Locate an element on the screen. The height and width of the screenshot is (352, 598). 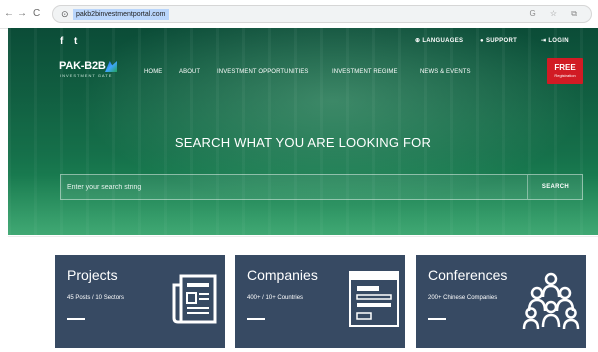
site-logo: PAK-B2B INVESTMENT GATE is located at coordinates (89, 71).